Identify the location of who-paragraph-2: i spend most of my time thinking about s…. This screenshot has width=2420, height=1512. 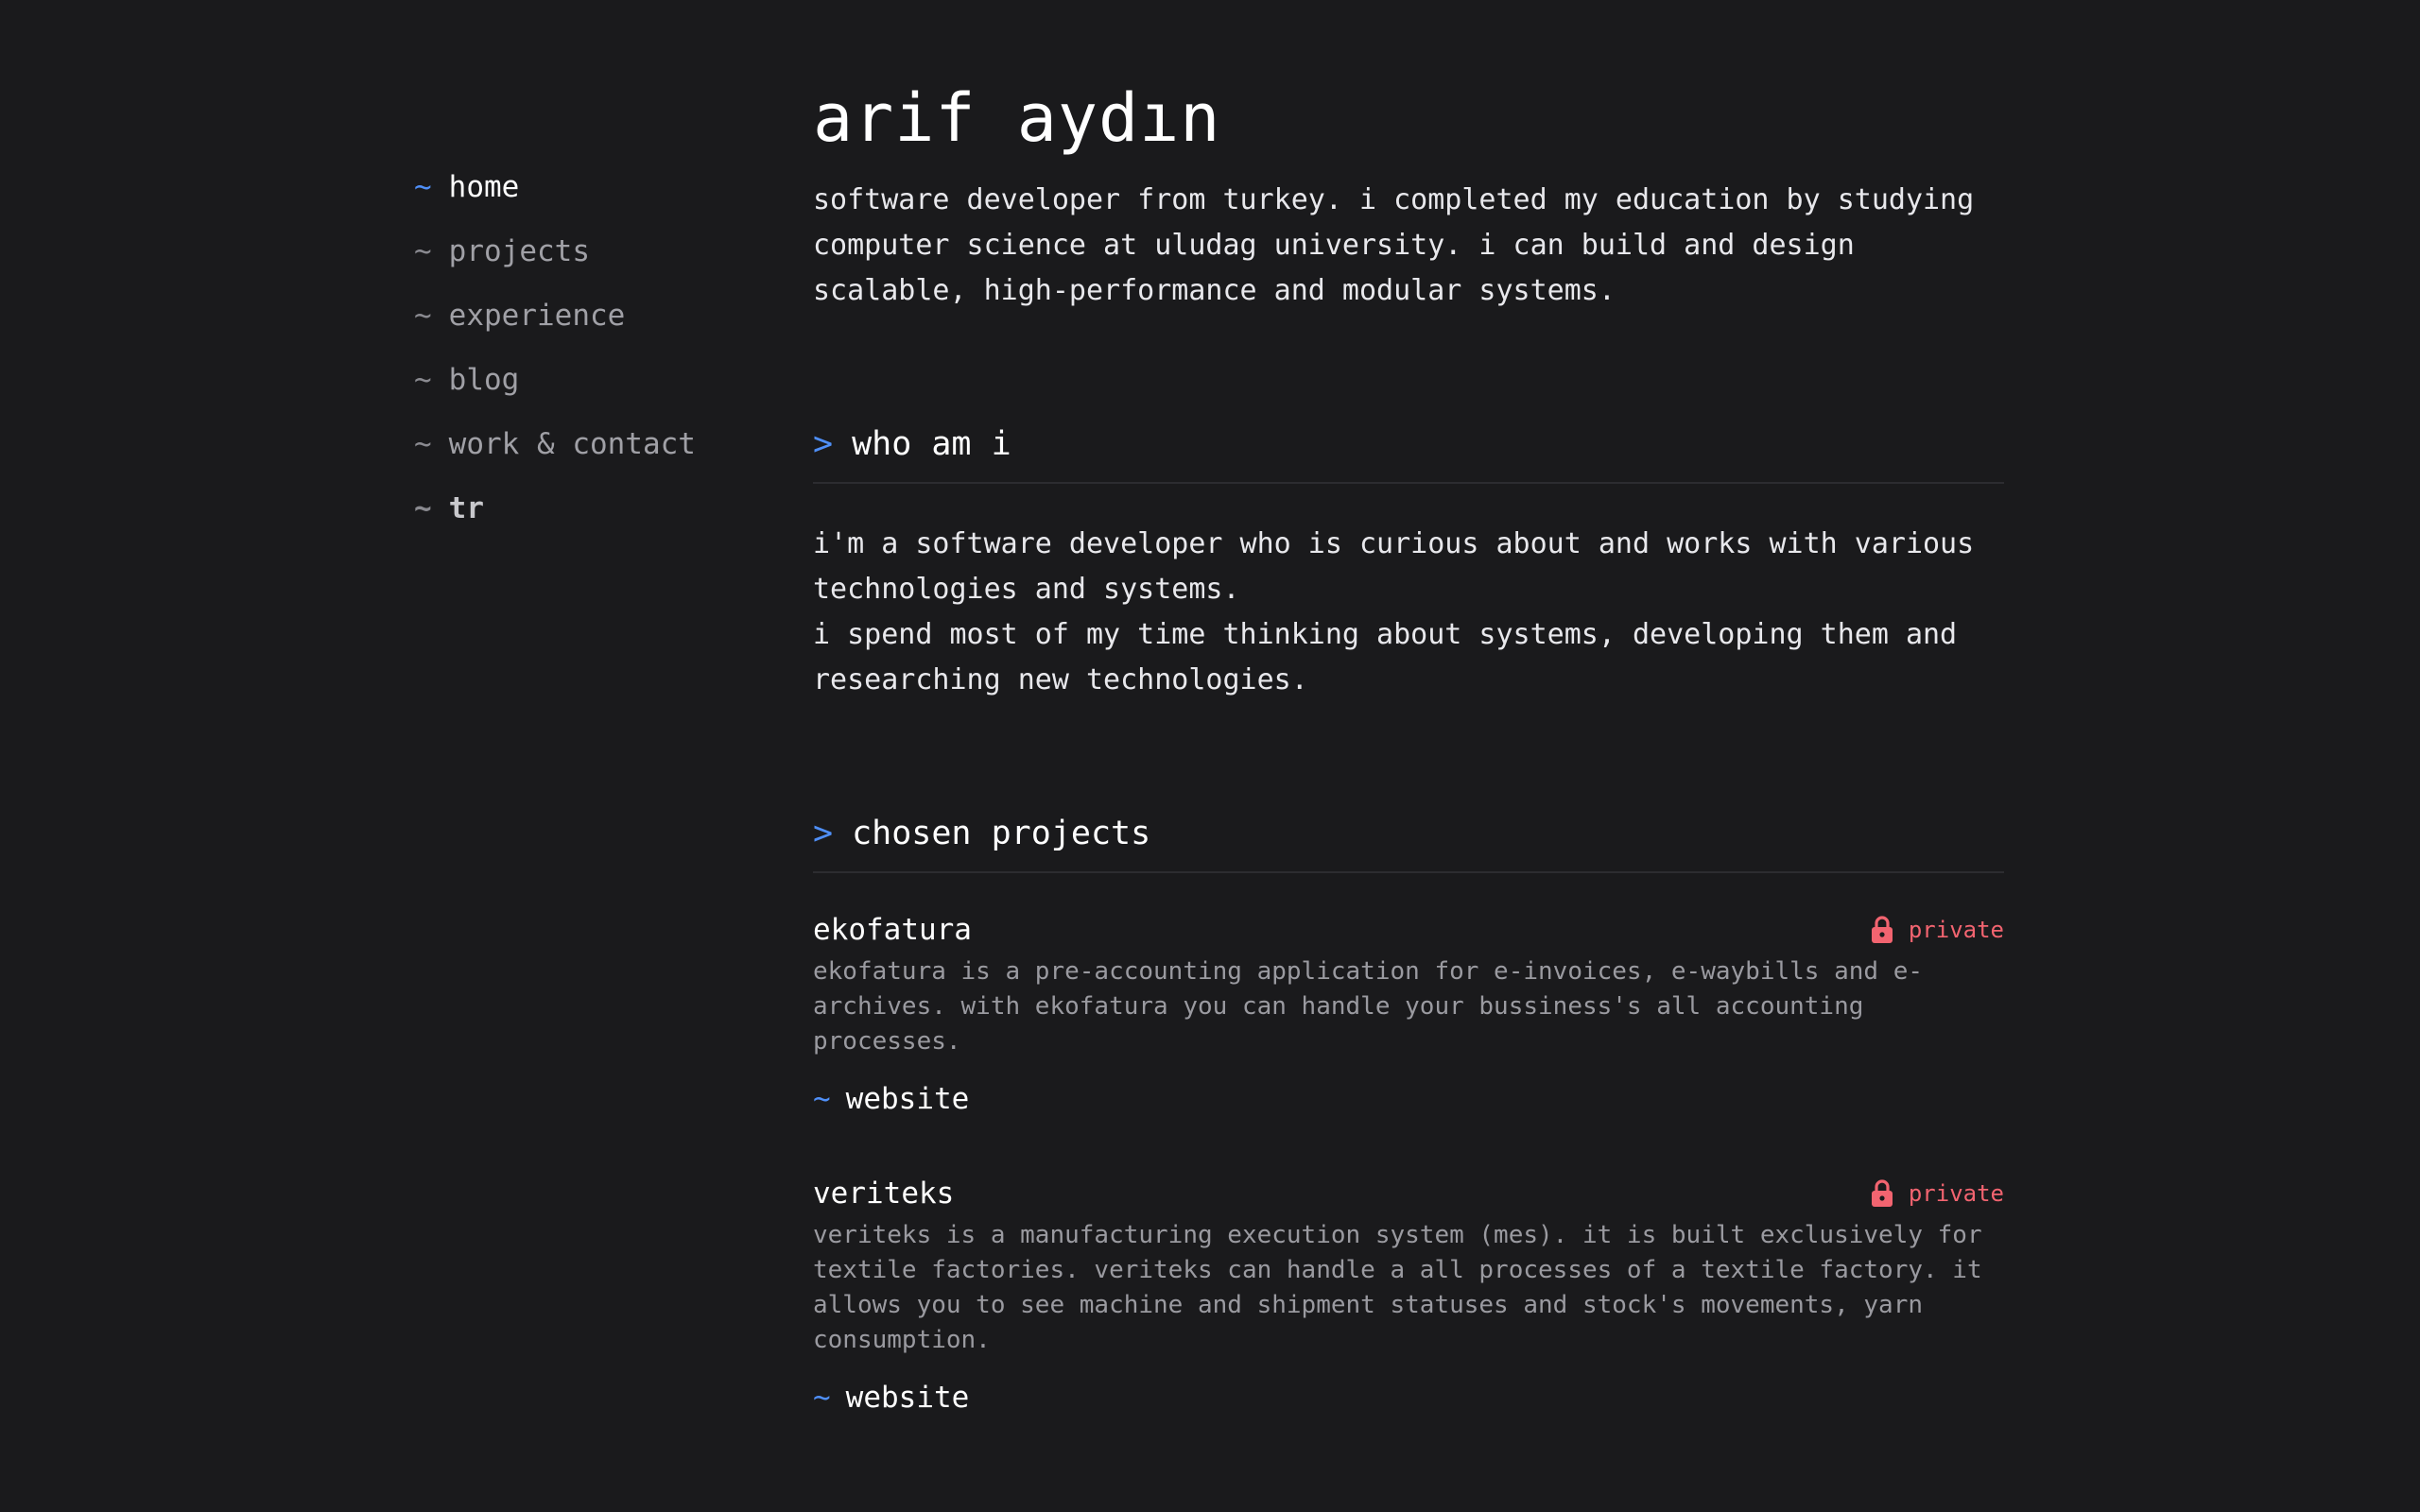
(1385, 657).